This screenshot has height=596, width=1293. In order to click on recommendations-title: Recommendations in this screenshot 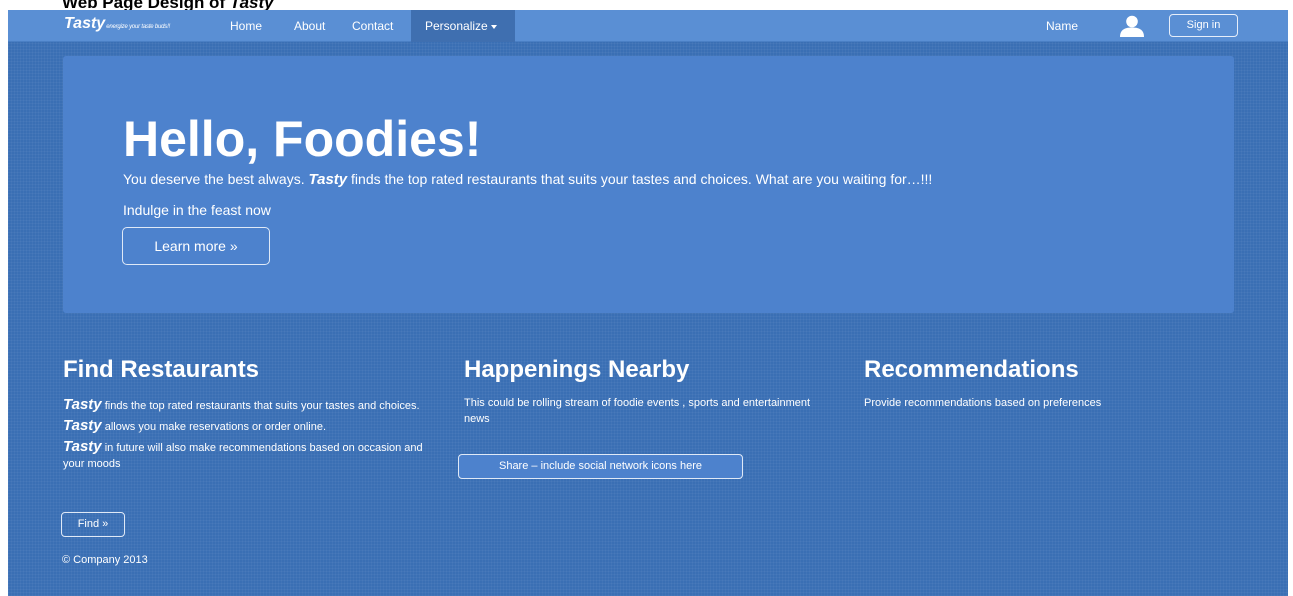, I will do `click(971, 369)`.